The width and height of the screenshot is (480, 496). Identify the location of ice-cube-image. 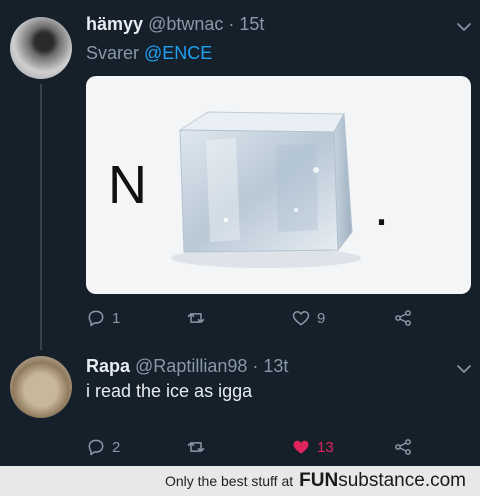
(266, 189).